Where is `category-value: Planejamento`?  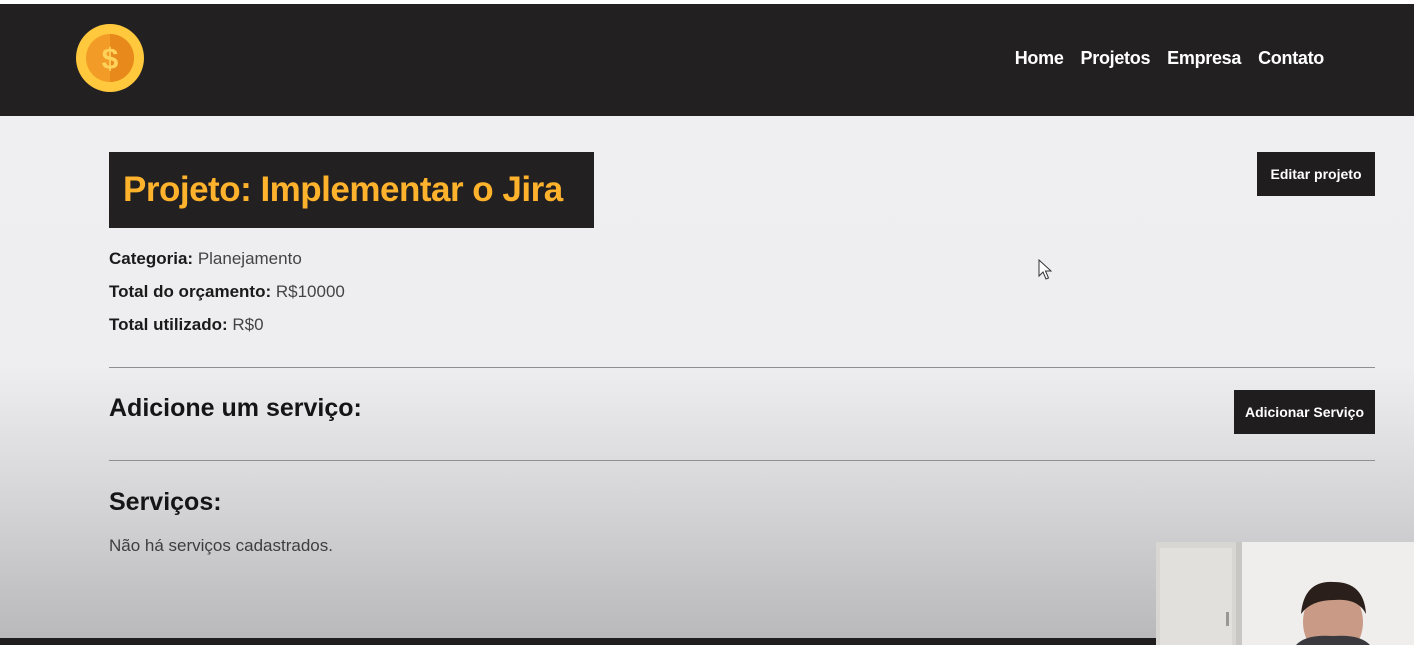 category-value: Planejamento is located at coordinates (249, 258).